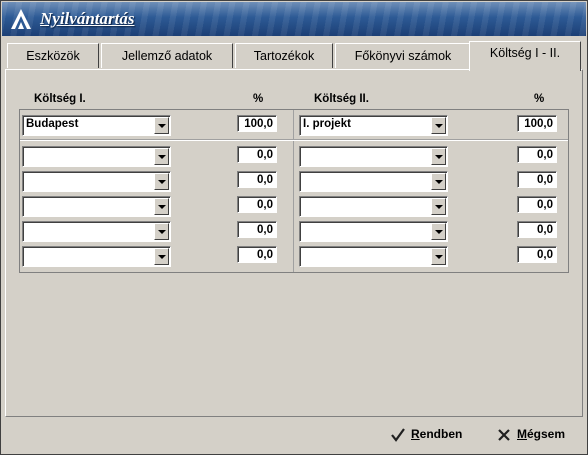 Image resolution: width=588 pixels, height=455 pixels. Describe the element at coordinates (293, 191) in the screenshot. I see `column-divider` at that location.